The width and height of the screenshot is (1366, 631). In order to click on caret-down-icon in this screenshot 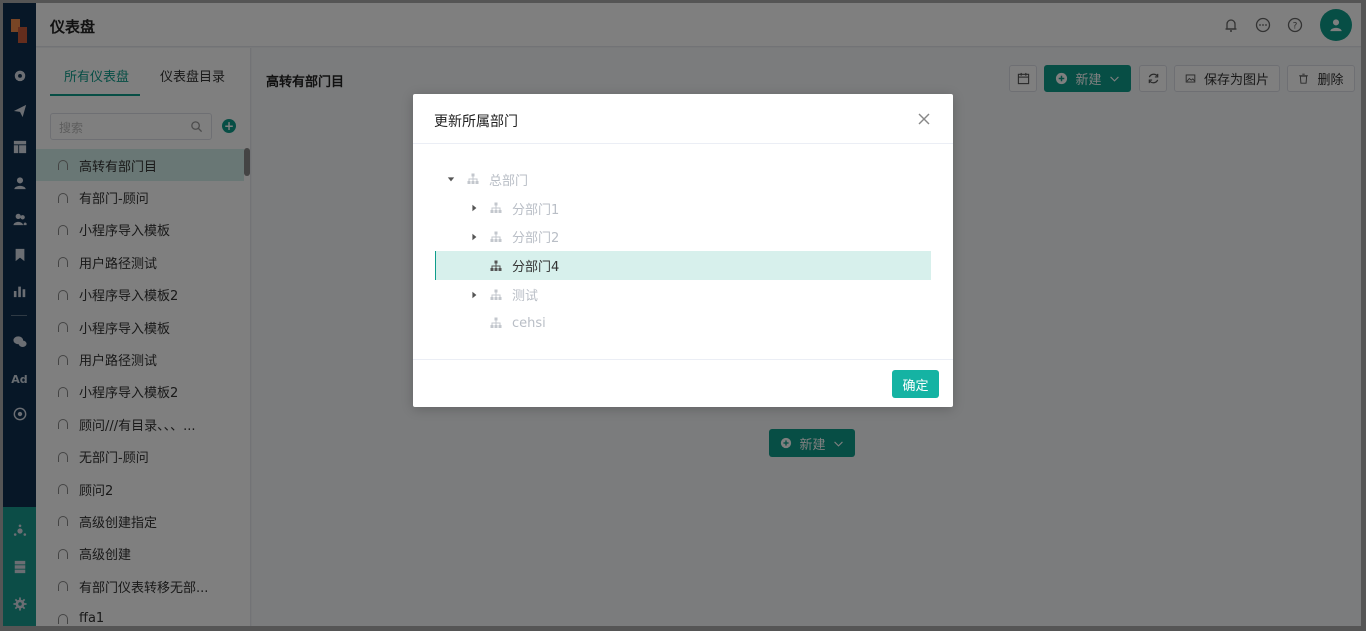, I will do `click(451, 179)`.